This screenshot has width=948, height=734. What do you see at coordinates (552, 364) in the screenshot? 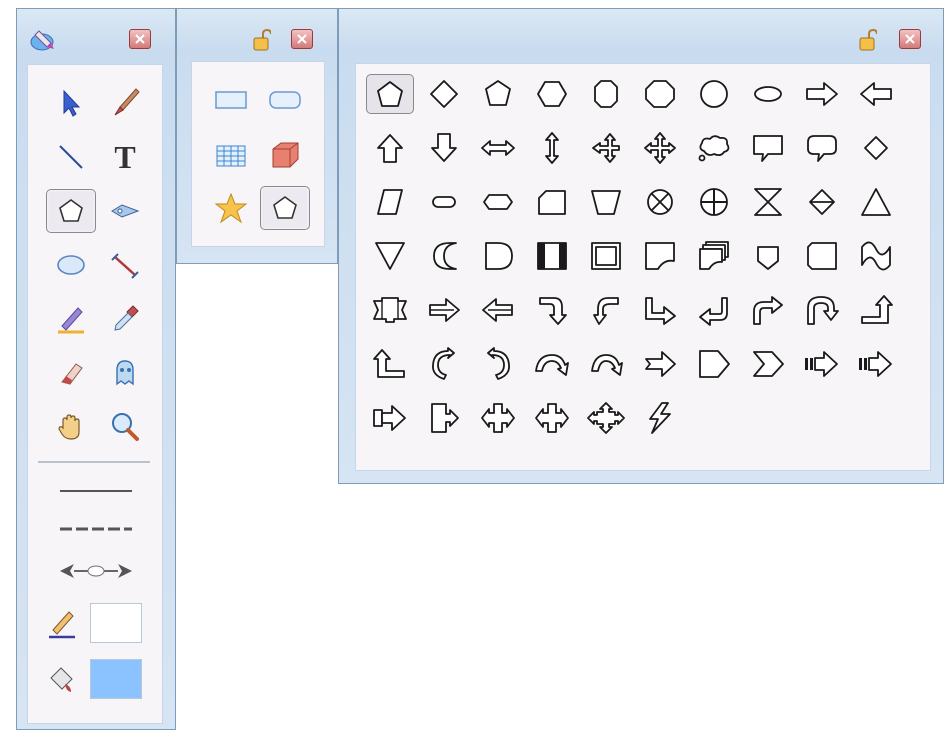
I see `shape-arrow-curved-up-button` at bounding box center [552, 364].